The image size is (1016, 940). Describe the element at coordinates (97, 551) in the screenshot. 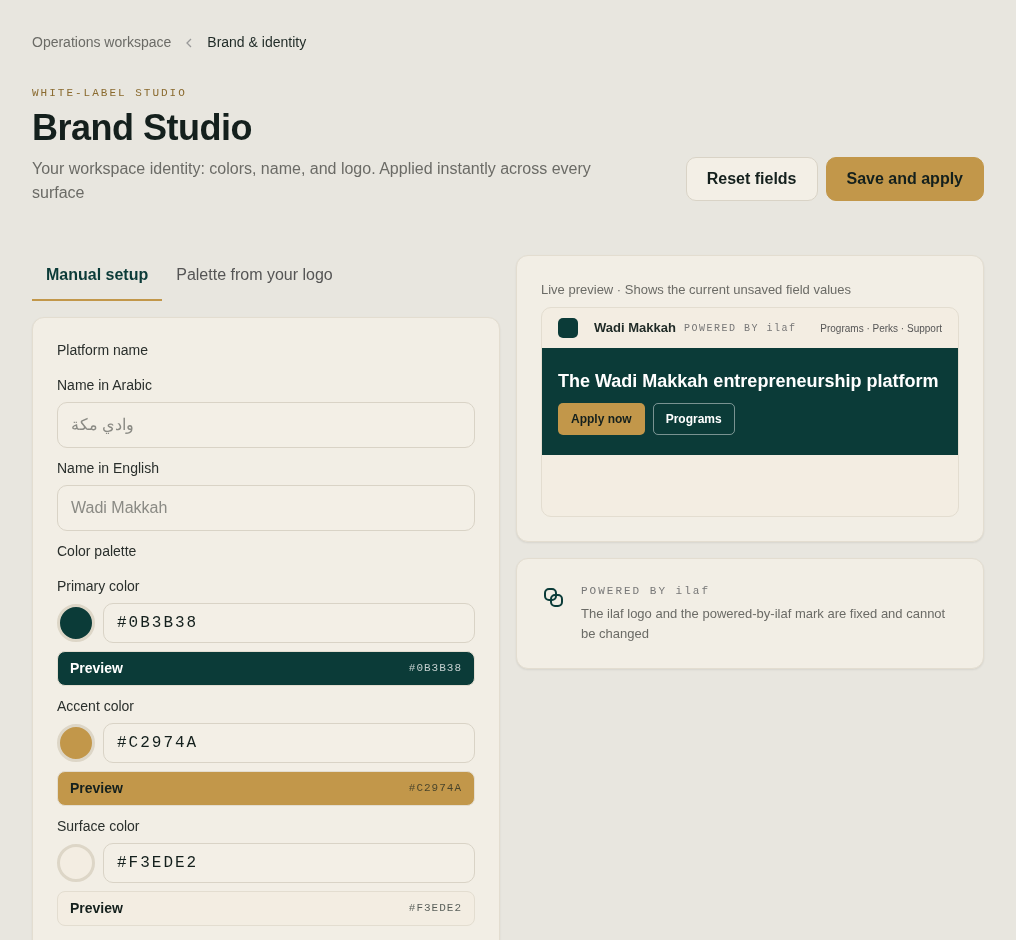

I see `section-heading: Color palette` at that location.